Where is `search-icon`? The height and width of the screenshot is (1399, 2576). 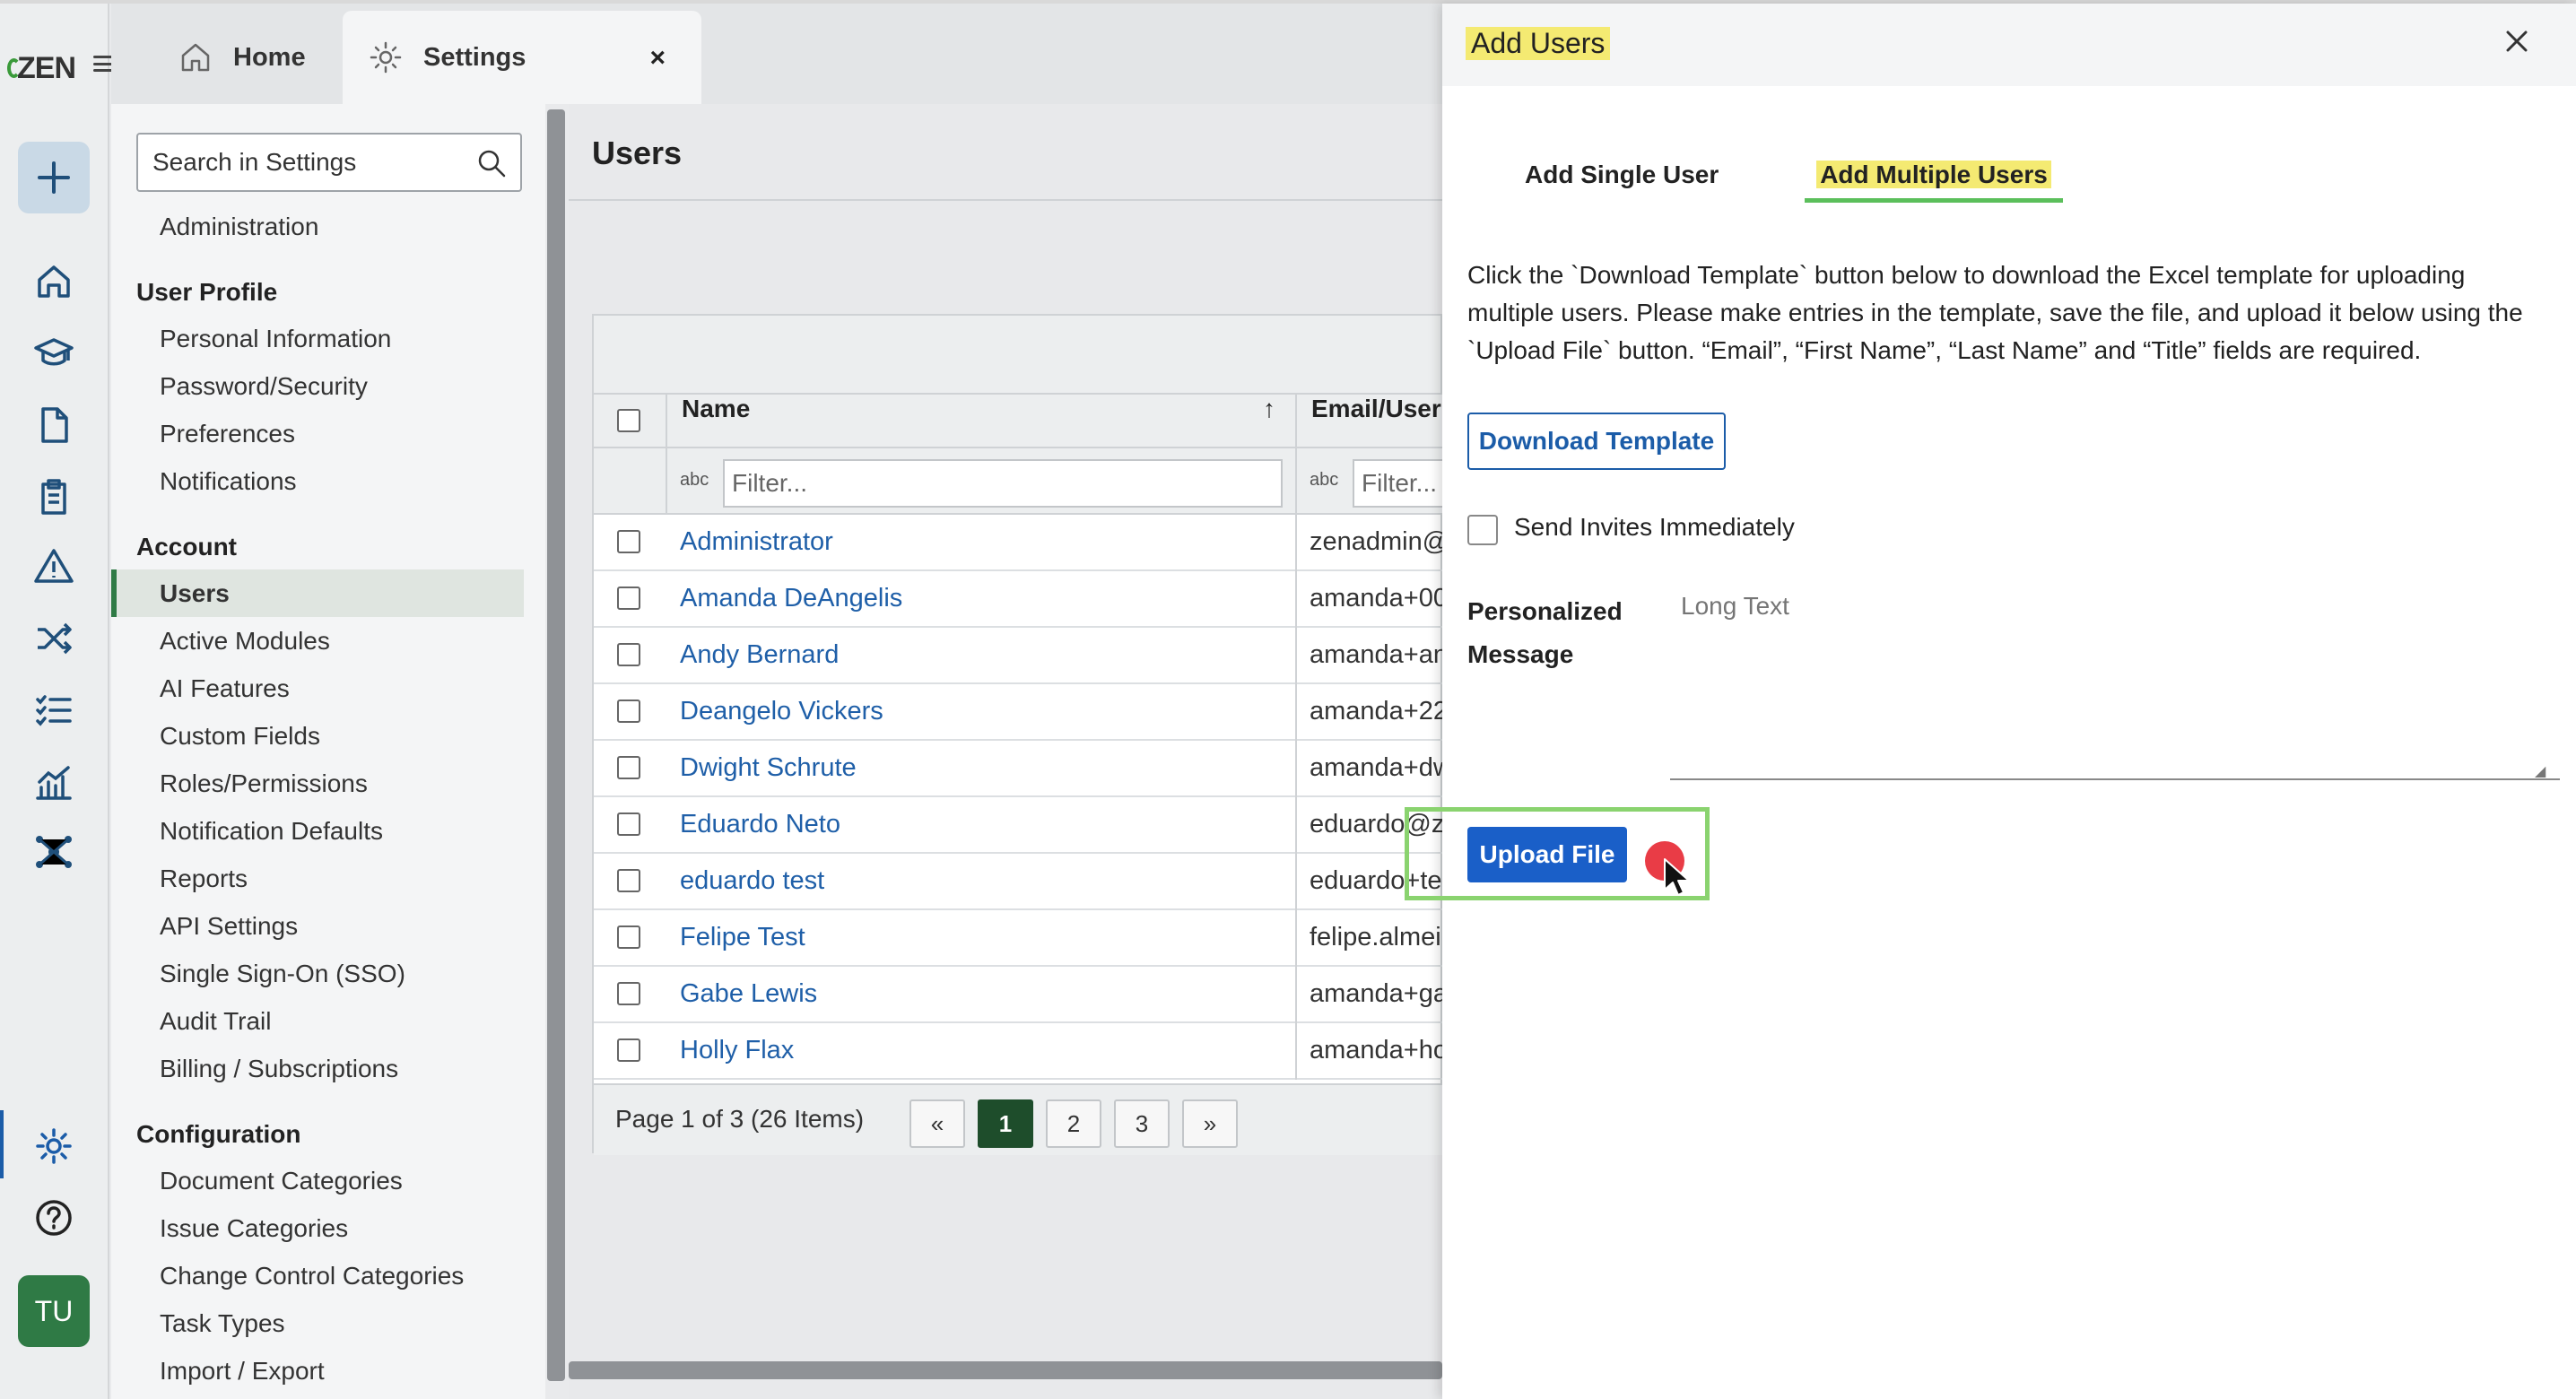 search-icon is located at coordinates (491, 163).